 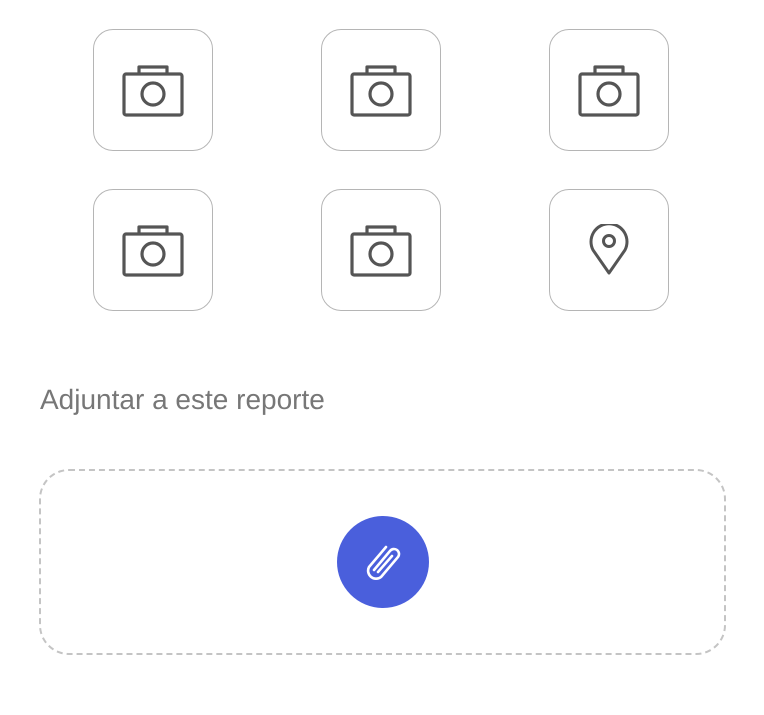 I want to click on location-button, so click(x=609, y=250).